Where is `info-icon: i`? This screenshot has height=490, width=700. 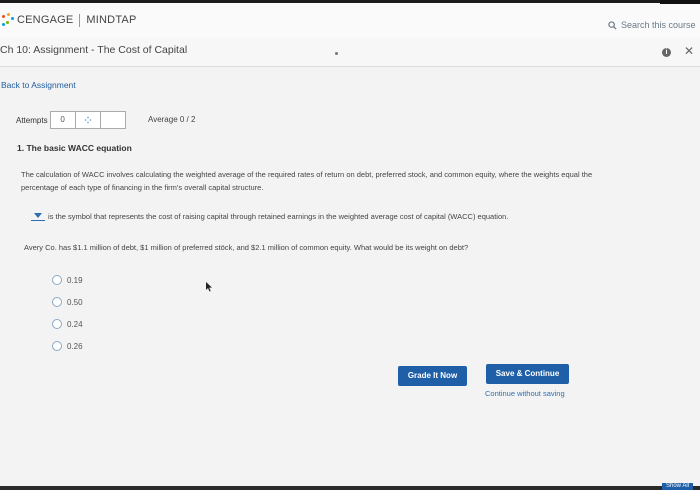
info-icon: i is located at coordinates (666, 52).